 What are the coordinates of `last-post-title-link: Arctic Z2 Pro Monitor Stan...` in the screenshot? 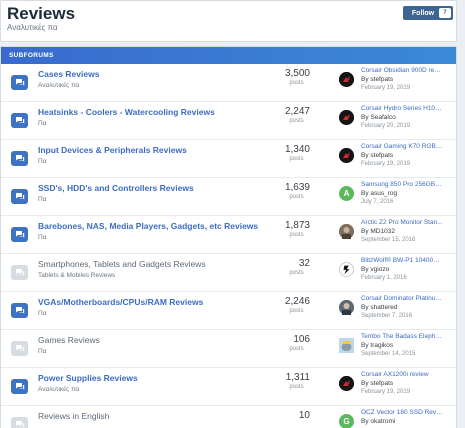 It's located at (402, 222).